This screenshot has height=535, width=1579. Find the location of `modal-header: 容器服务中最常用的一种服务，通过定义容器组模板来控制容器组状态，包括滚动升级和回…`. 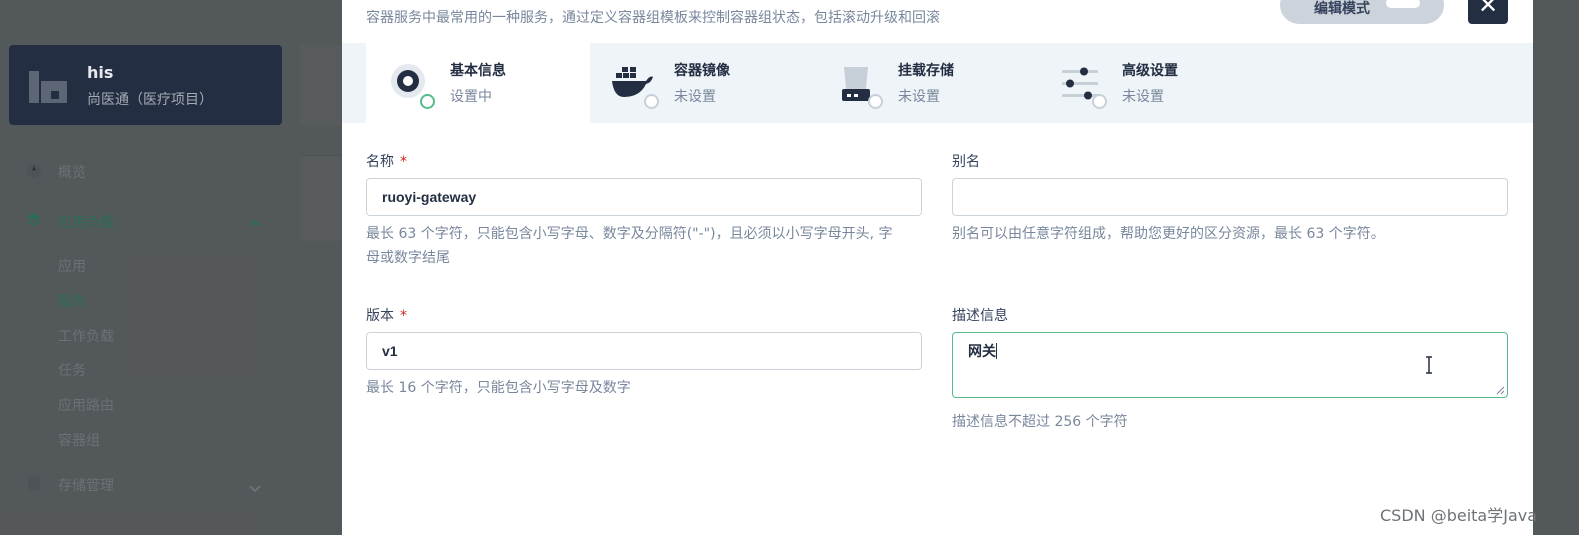

modal-header: 容器服务中最常用的一种服务，通过定义容器组模板来控制容器组状态，包括滚动升级和回… is located at coordinates (937, 22).